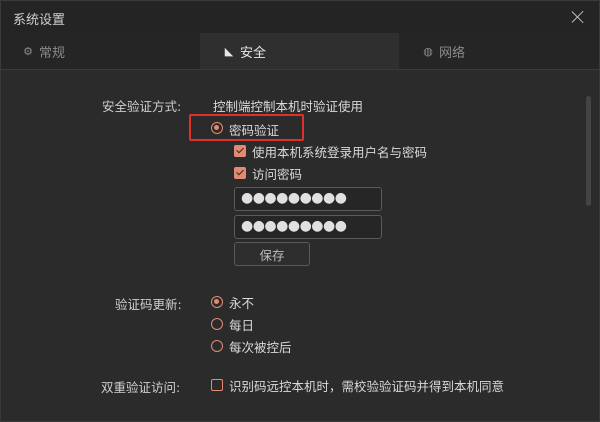  What do you see at coordinates (260, 347) in the screenshot?
I see `code-option-label: 每次被控后` at bounding box center [260, 347].